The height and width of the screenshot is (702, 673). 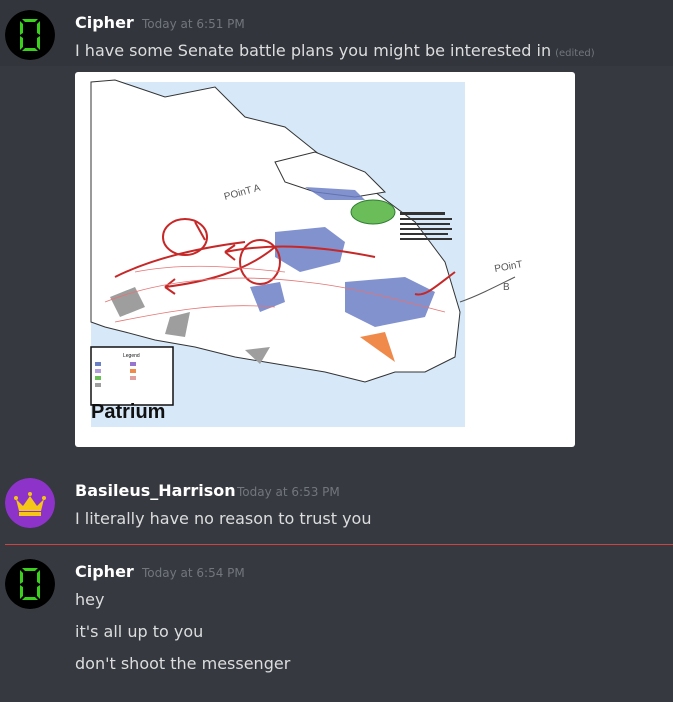 I want to click on author-avatar, so click(x=30, y=584).